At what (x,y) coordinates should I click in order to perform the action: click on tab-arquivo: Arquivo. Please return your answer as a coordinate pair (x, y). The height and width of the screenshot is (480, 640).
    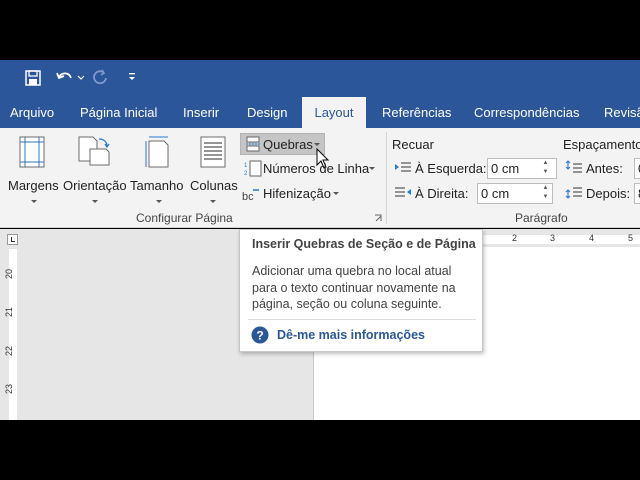
    Looking at the image, I should click on (32, 112).